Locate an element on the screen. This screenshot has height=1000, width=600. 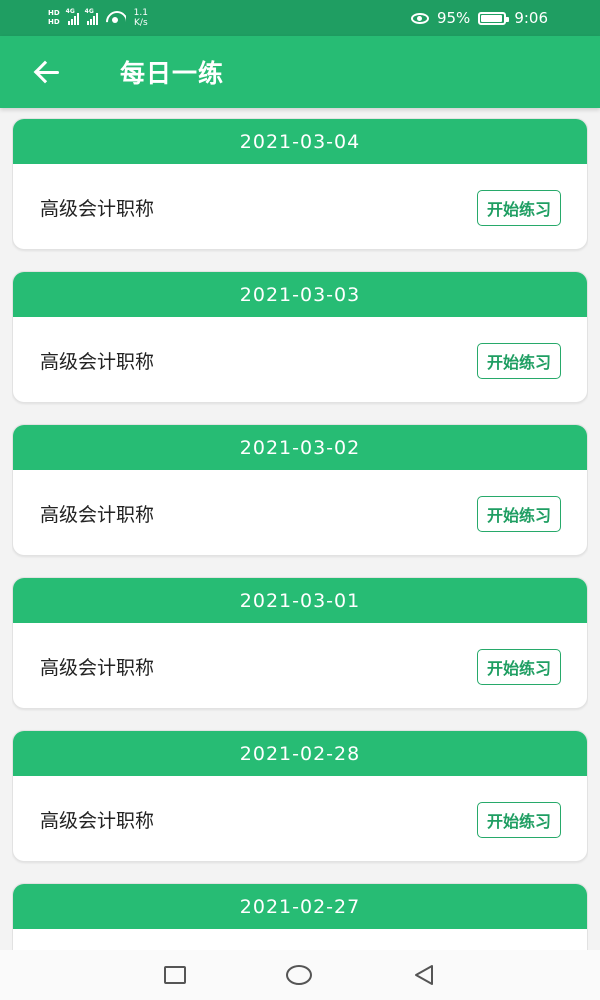
battery-icon is located at coordinates (494, 18).